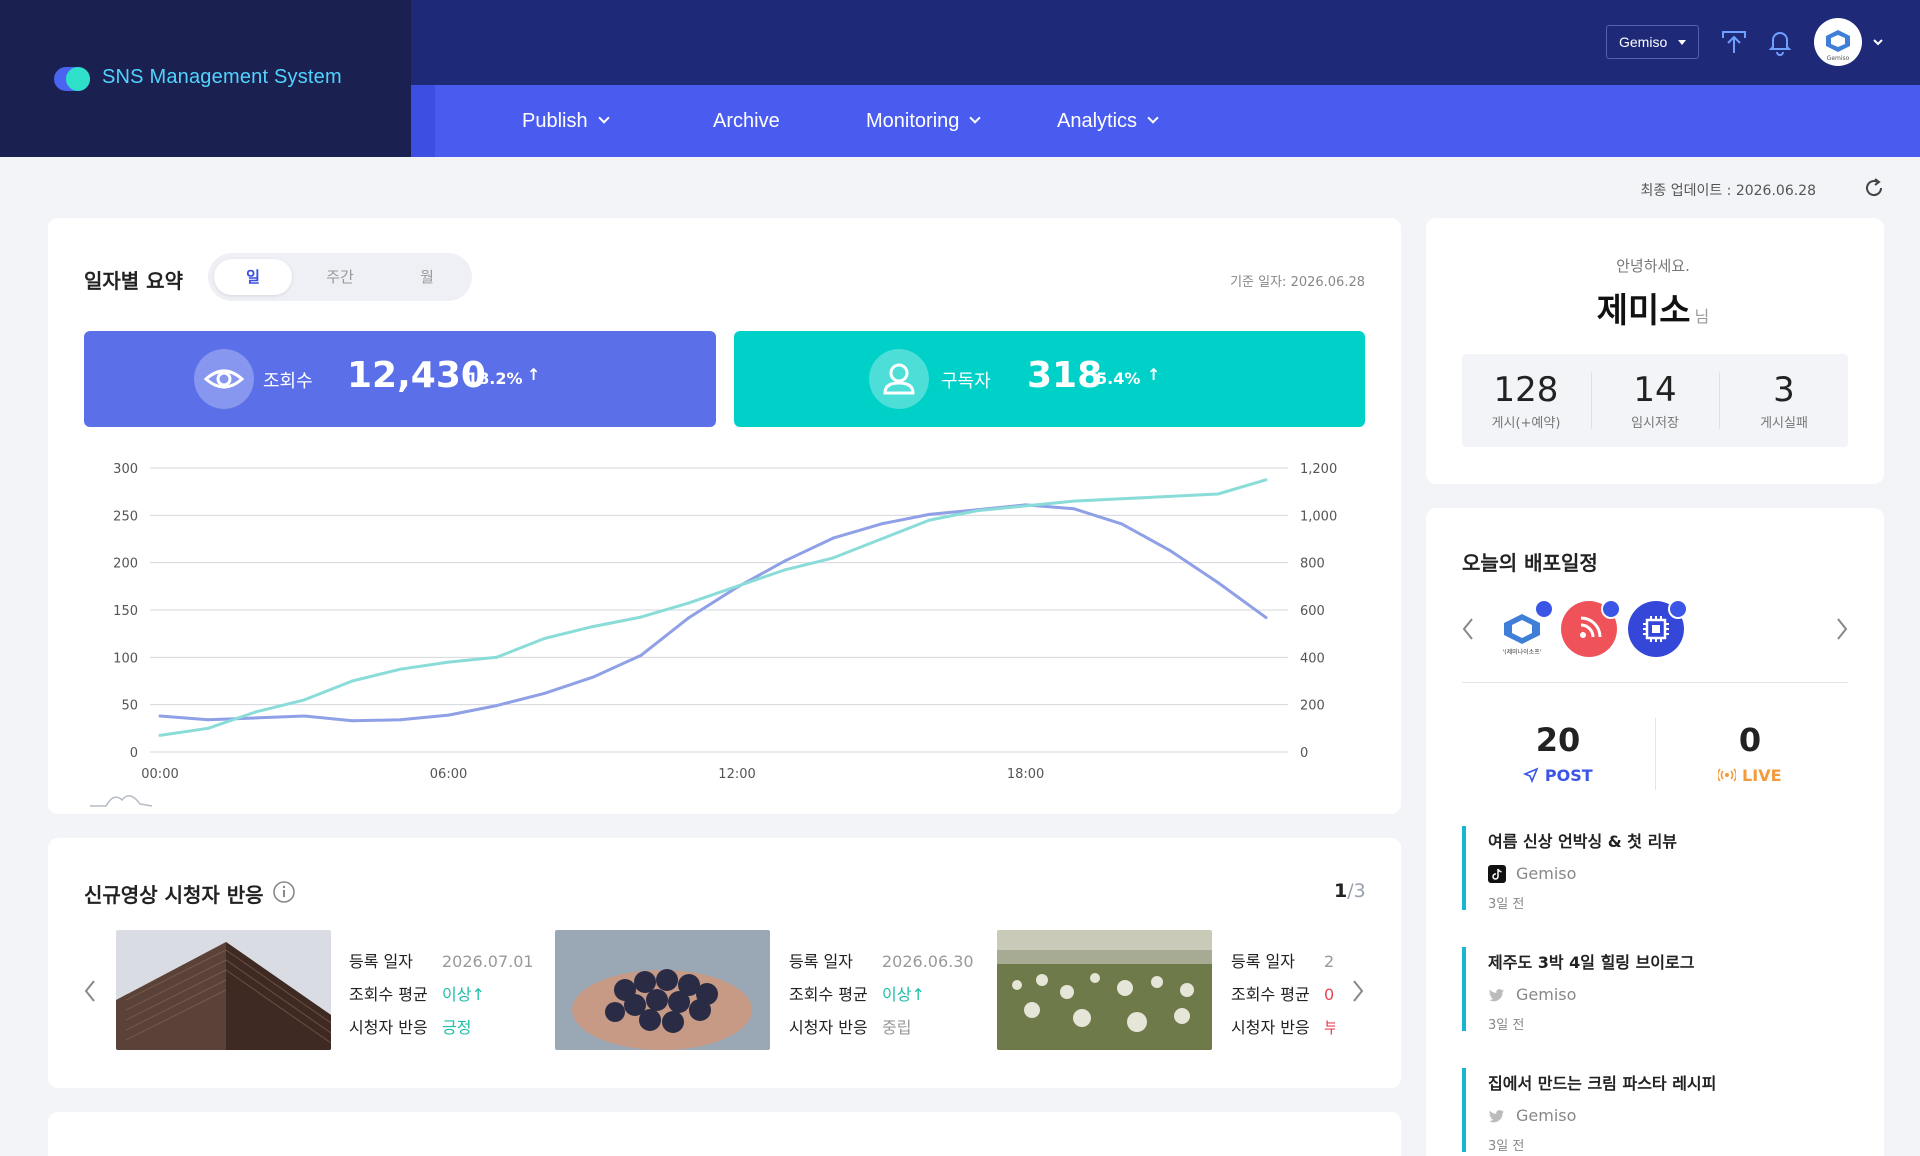 This screenshot has width=1920, height=1156. I want to click on reaction-row: 시청자 반응 긍정, so click(410, 1027).